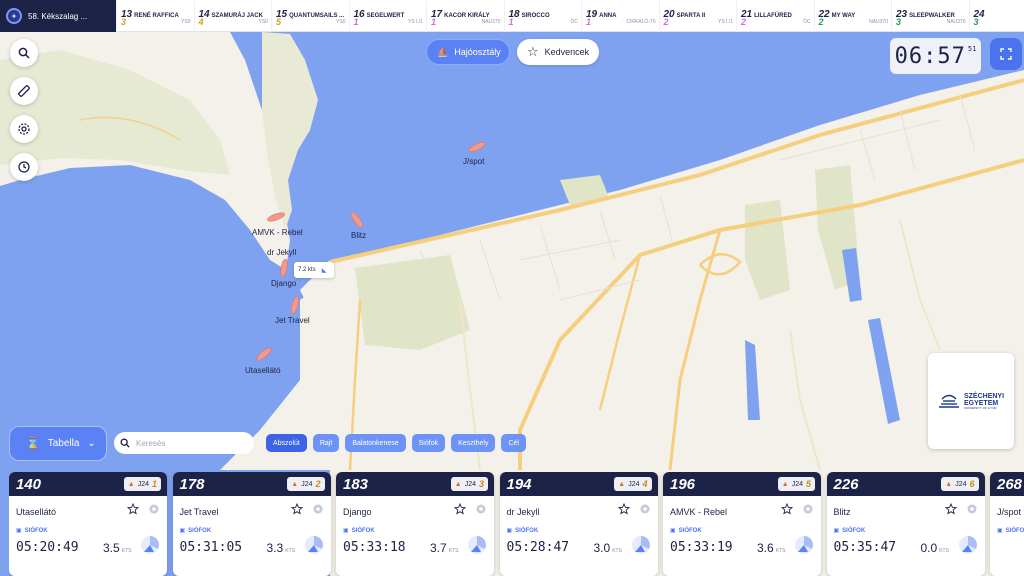  I want to click on ranking-cell: 14 SZAMURÁJ JACK 4 YS0, so click(232, 16).